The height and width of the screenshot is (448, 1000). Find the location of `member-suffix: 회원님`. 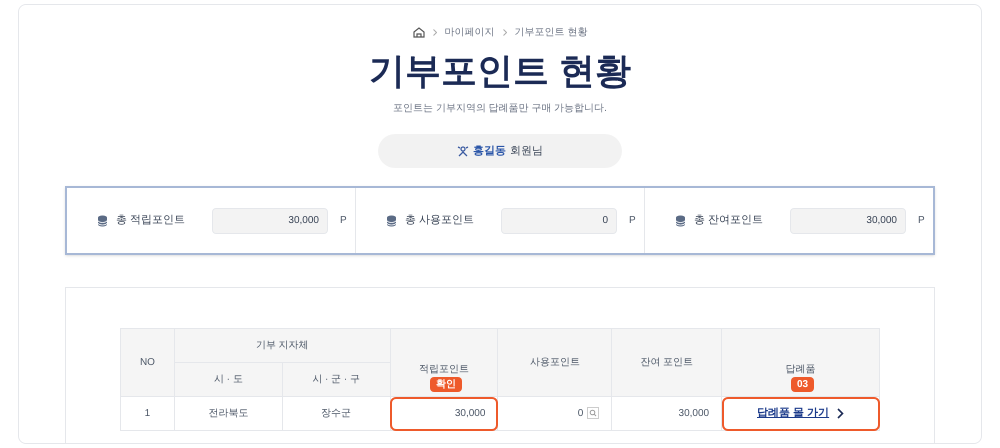

member-suffix: 회원님 is located at coordinates (526, 151).